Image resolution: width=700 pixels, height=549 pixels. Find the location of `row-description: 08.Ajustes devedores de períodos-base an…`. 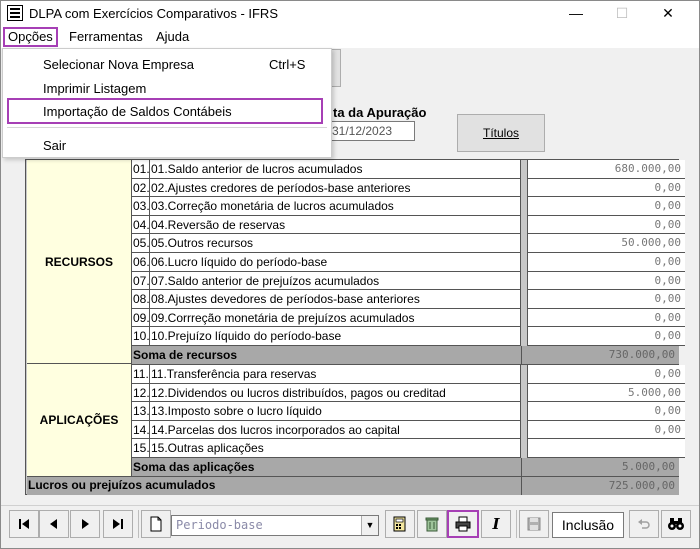

row-description: 08.Ajustes devedores de períodos-base an… is located at coordinates (335, 299).